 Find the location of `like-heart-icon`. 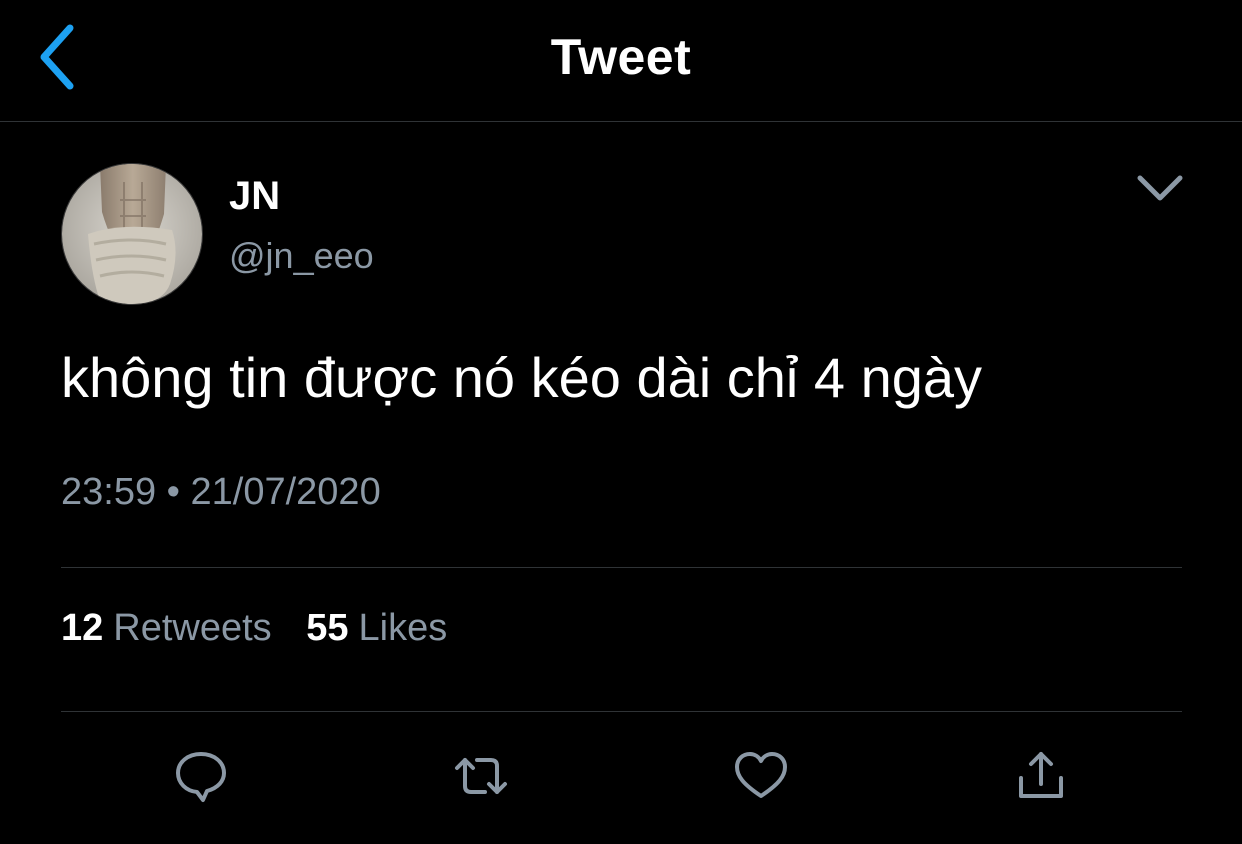

like-heart-icon is located at coordinates (761, 775).